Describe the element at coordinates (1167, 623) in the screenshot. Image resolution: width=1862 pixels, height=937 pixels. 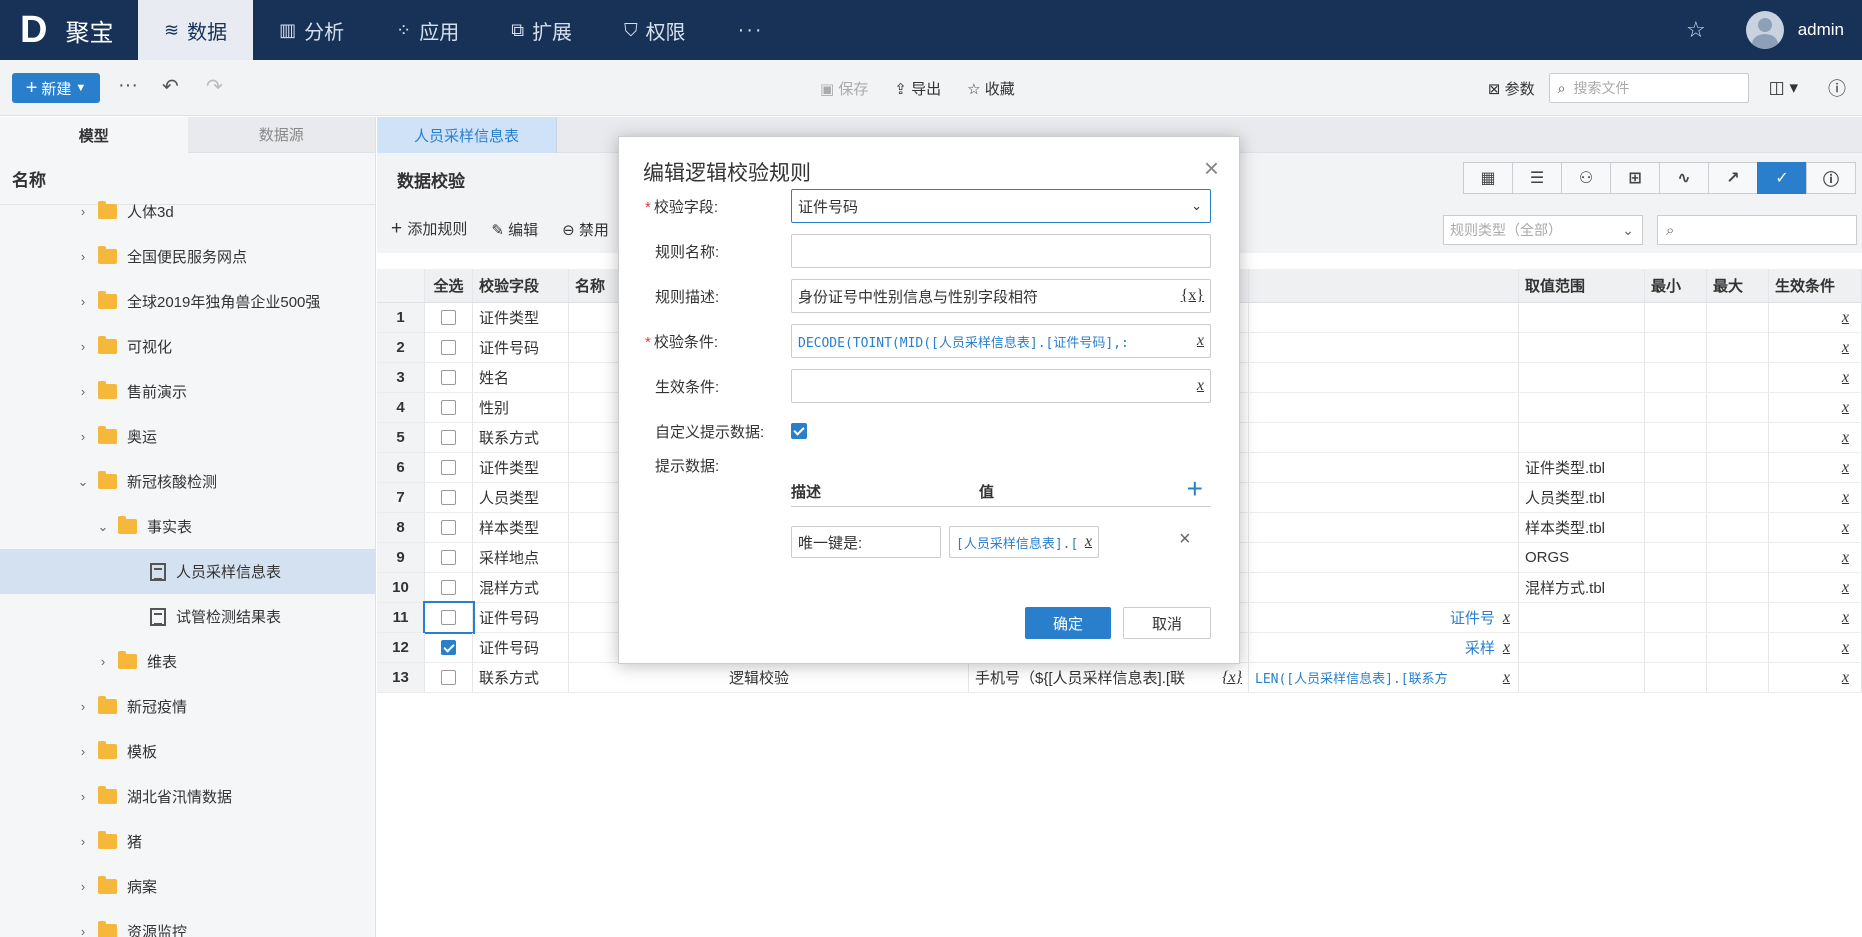
I see `cancel-button: 取消` at that location.